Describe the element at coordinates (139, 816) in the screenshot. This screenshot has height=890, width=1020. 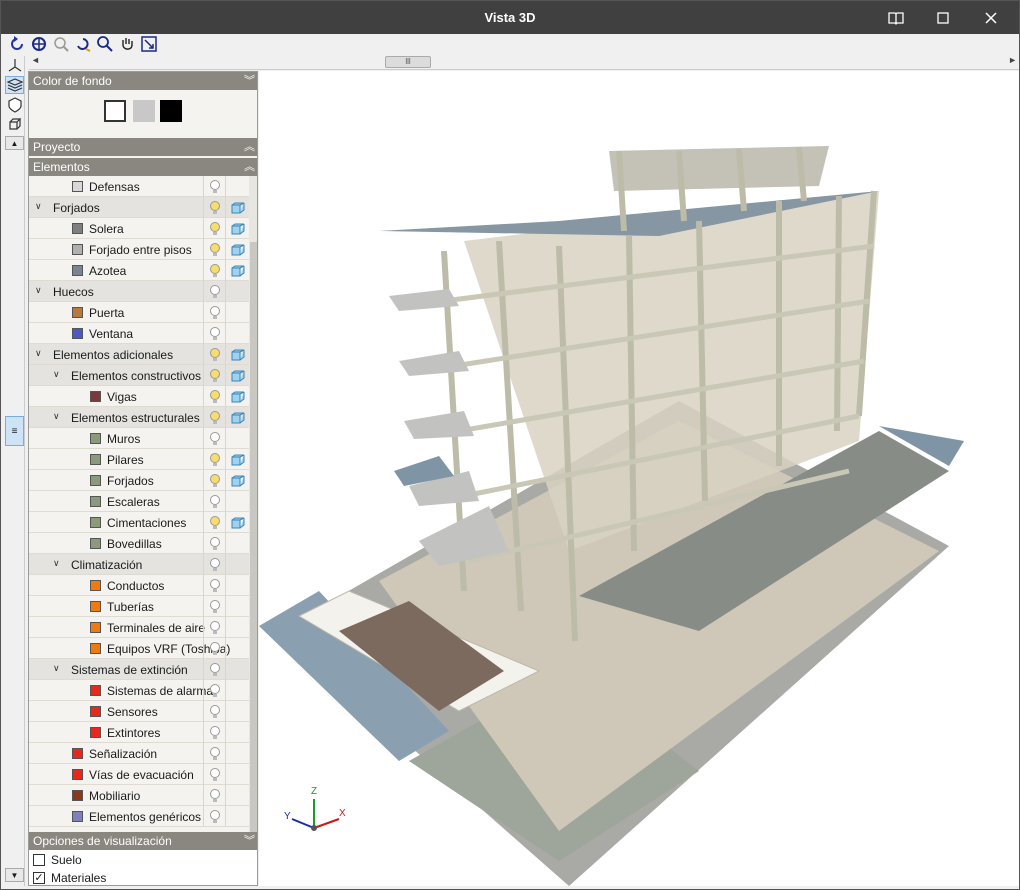
I see `tree-item-row: Elementos genéricos` at that location.